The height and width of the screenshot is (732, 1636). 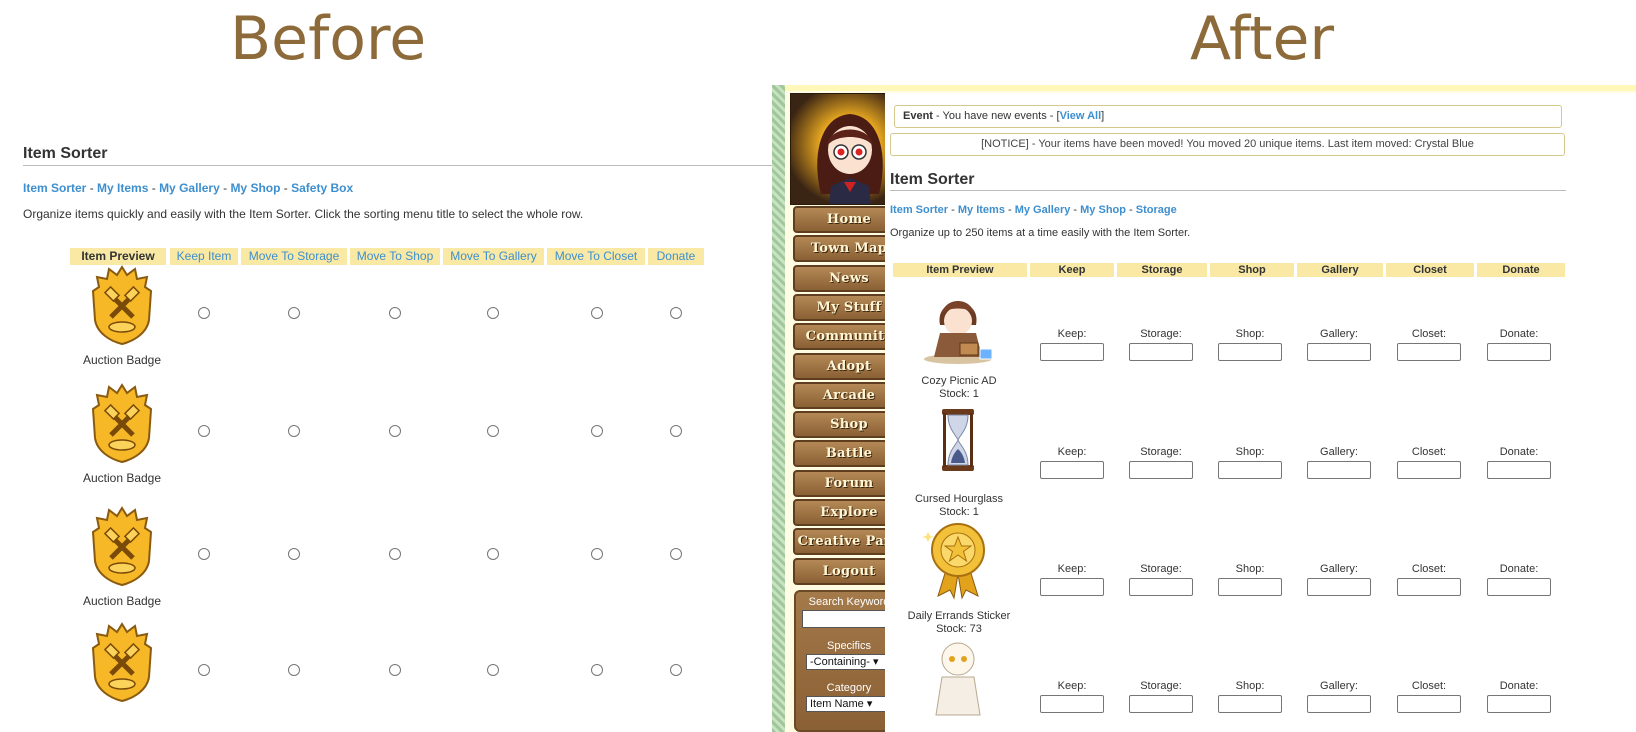 What do you see at coordinates (398, 165) in the screenshot?
I see `title-divider` at bounding box center [398, 165].